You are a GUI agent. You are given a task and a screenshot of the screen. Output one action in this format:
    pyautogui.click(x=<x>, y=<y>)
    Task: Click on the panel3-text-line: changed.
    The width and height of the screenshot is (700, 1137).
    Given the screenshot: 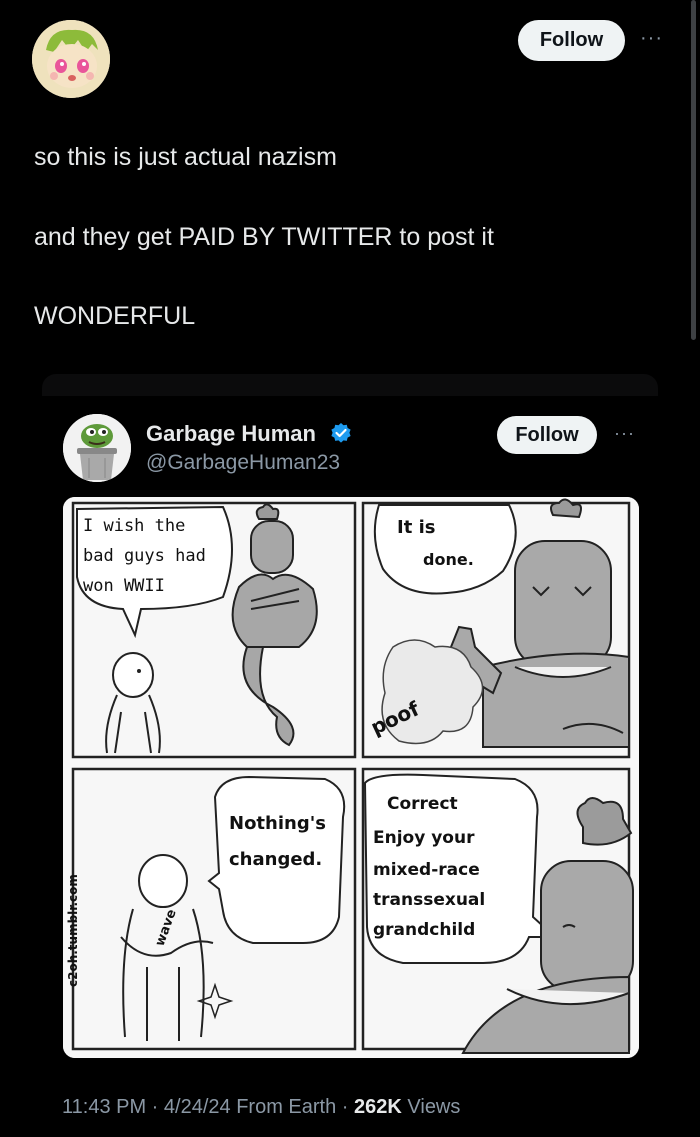 What is the action you would take?
    pyautogui.click(x=275, y=859)
    